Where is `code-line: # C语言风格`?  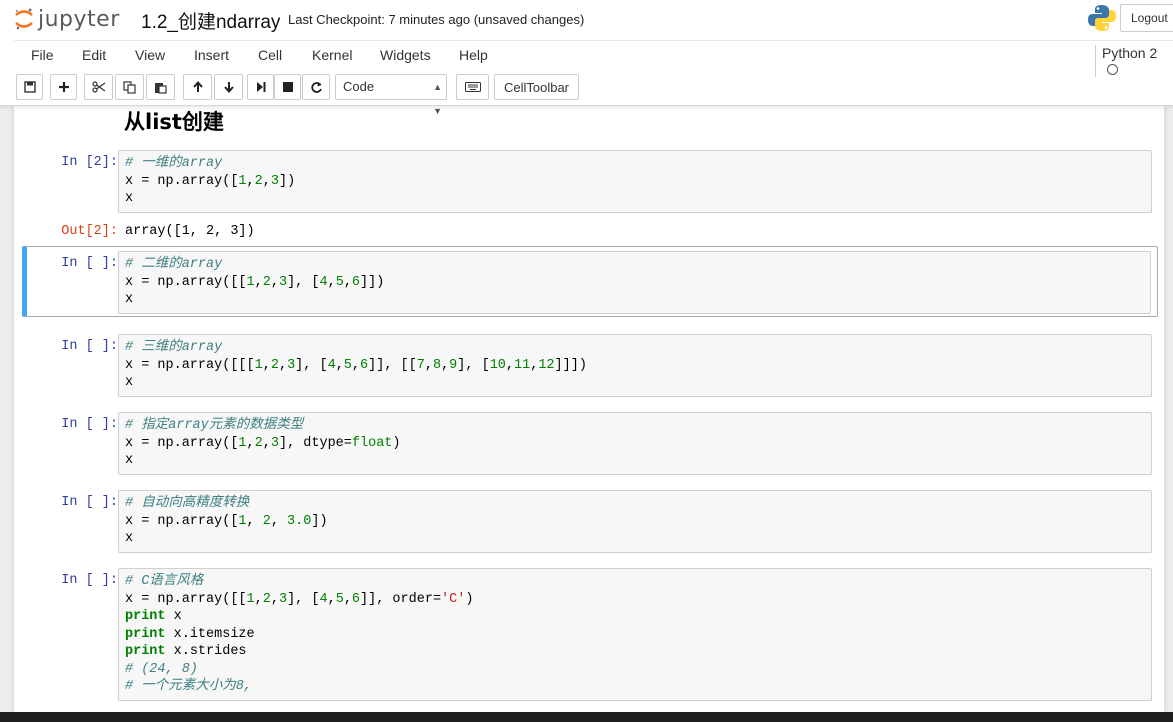 code-line: # C语言风格 is located at coordinates (635, 582).